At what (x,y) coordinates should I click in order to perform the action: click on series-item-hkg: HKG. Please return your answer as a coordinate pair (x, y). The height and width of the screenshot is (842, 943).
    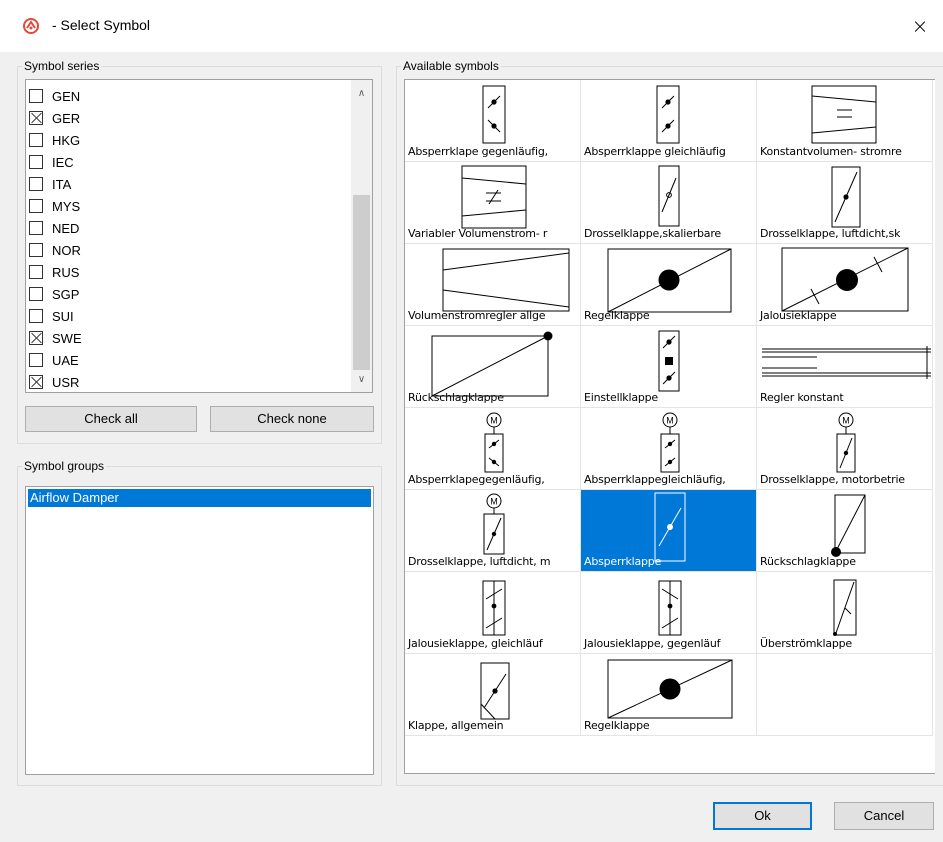
    Looking at the image, I should click on (189, 140).